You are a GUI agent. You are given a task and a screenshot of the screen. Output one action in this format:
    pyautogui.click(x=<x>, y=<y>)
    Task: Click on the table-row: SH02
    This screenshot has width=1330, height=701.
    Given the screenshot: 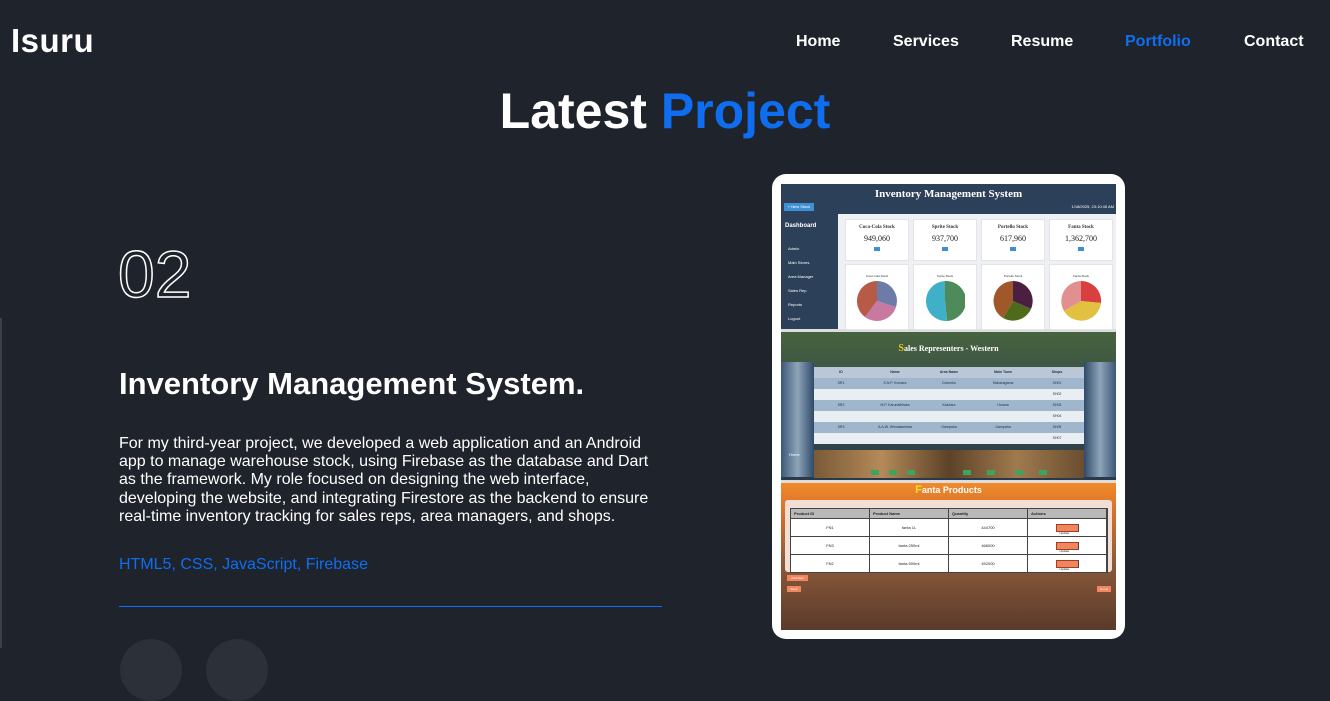 What is the action you would take?
    pyautogui.click(x=949, y=394)
    